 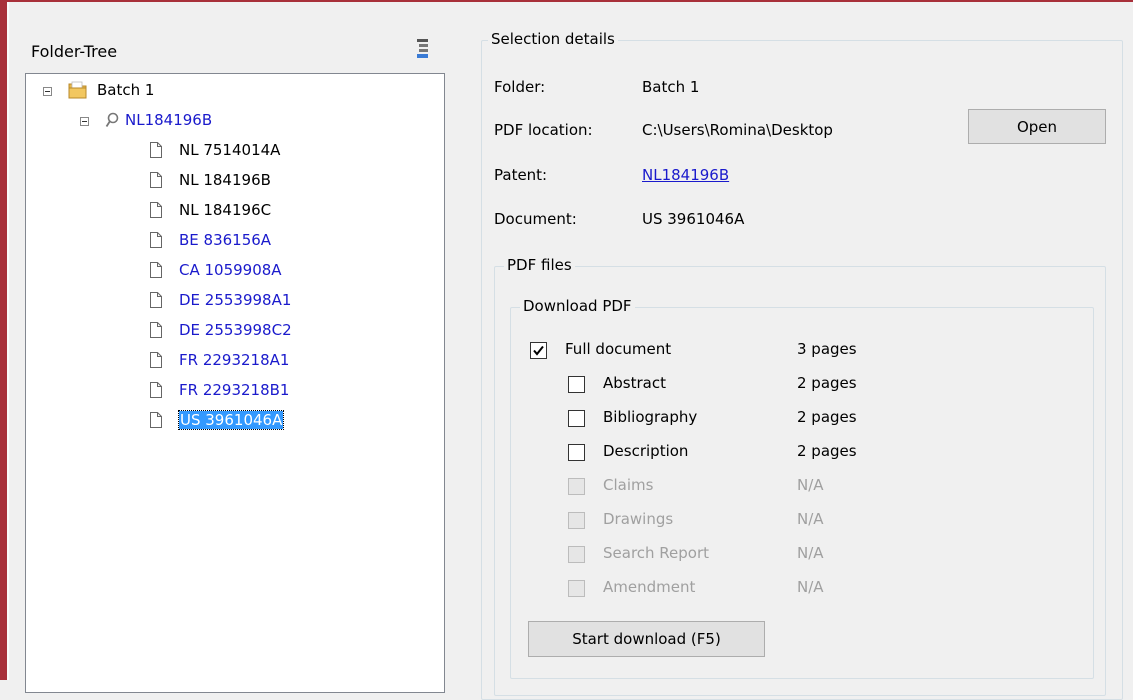 I want to click on window-frame-top, so click(x=566, y=1).